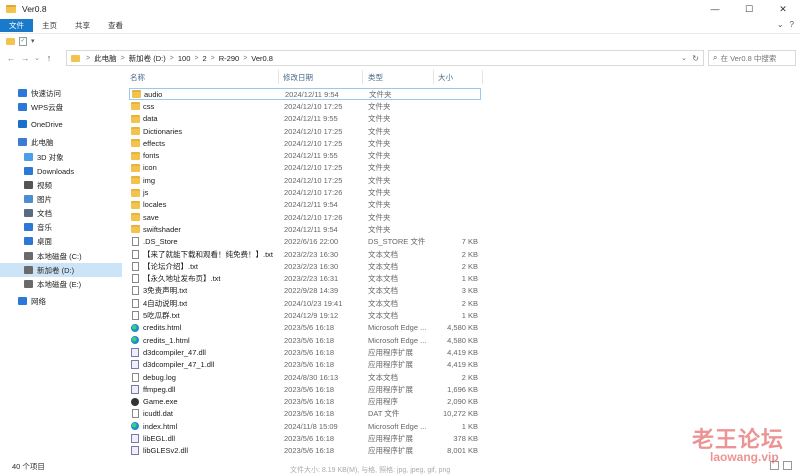  Describe the element at coordinates (298, 77) in the screenshot. I see `column-header-date: 修改日期` at that location.